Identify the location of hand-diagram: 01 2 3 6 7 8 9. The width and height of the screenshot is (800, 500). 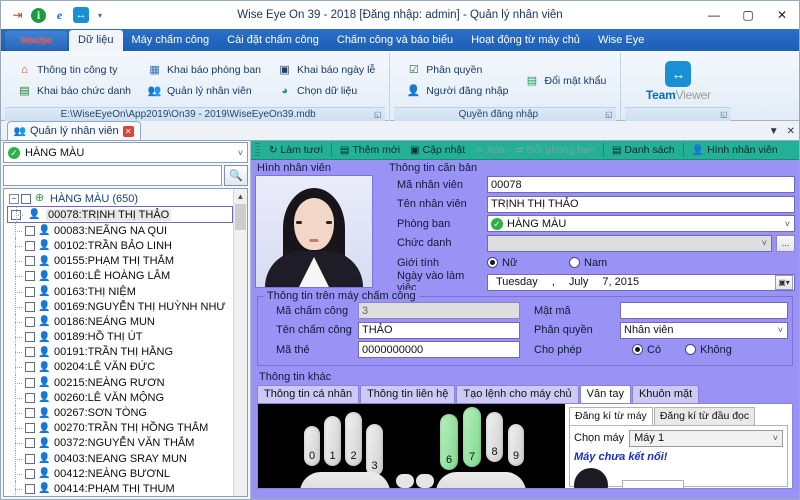
(411, 445).